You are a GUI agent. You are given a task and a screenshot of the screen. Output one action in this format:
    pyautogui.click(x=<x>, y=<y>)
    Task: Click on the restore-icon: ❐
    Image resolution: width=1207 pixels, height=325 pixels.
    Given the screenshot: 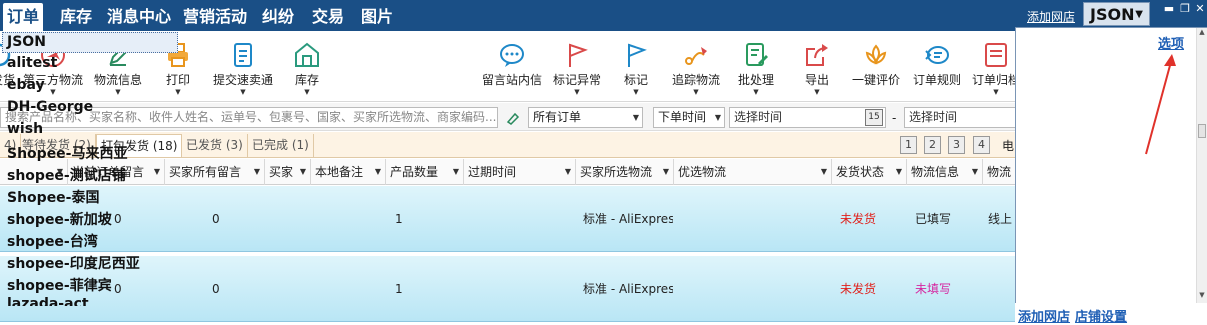 What is the action you would take?
    pyautogui.click(x=1185, y=8)
    